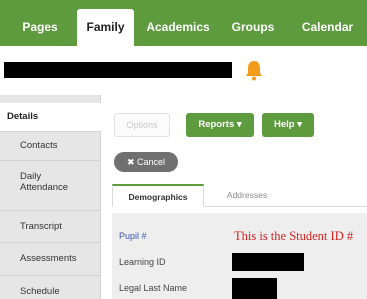 This screenshot has height=299, width=367. What do you see at coordinates (327, 23) in the screenshot?
I see `tab-calendar: Calendar` at bounding box center [327, 23].